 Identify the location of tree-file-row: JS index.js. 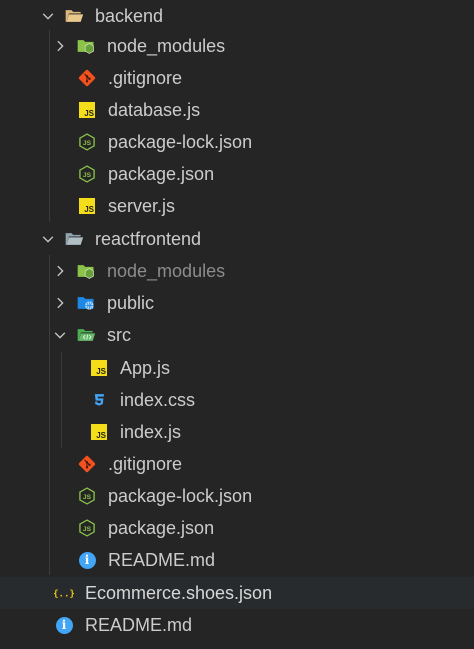
(237, 432).